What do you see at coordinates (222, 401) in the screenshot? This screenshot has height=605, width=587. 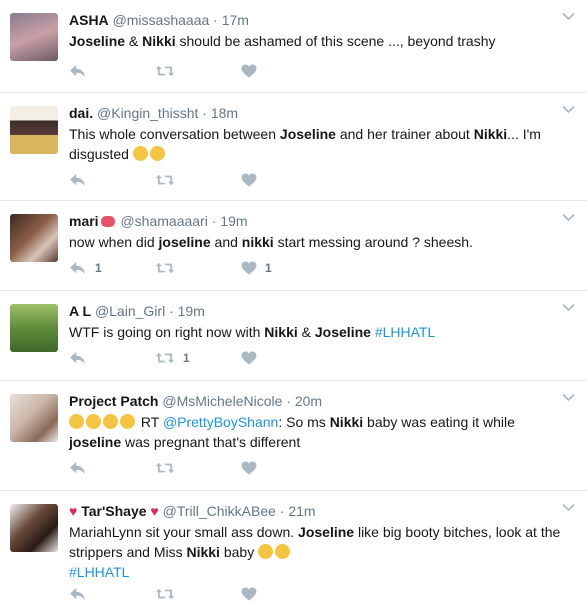 I see `handle: @MsMicheleNicole` at bounding box center [222, 401].